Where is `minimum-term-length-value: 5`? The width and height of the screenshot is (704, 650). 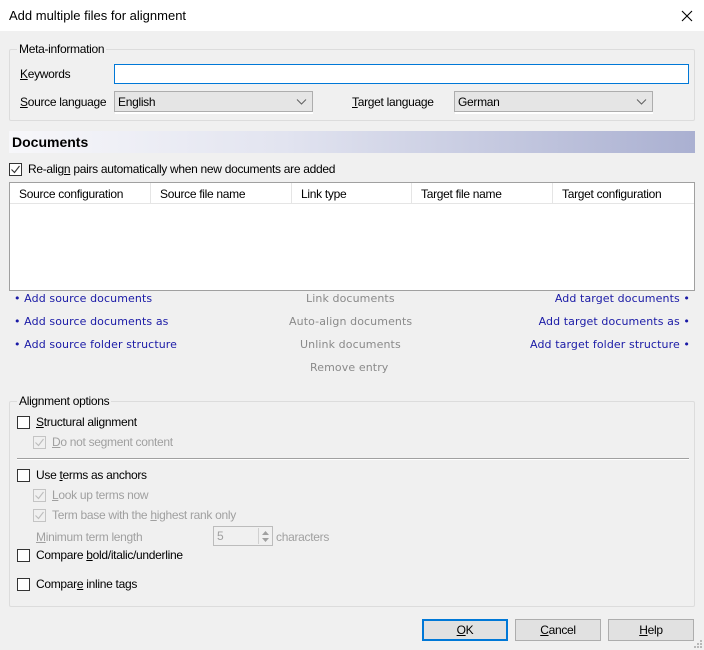
minimum-term-length-value: 5 is located at coordinates (220, 536).